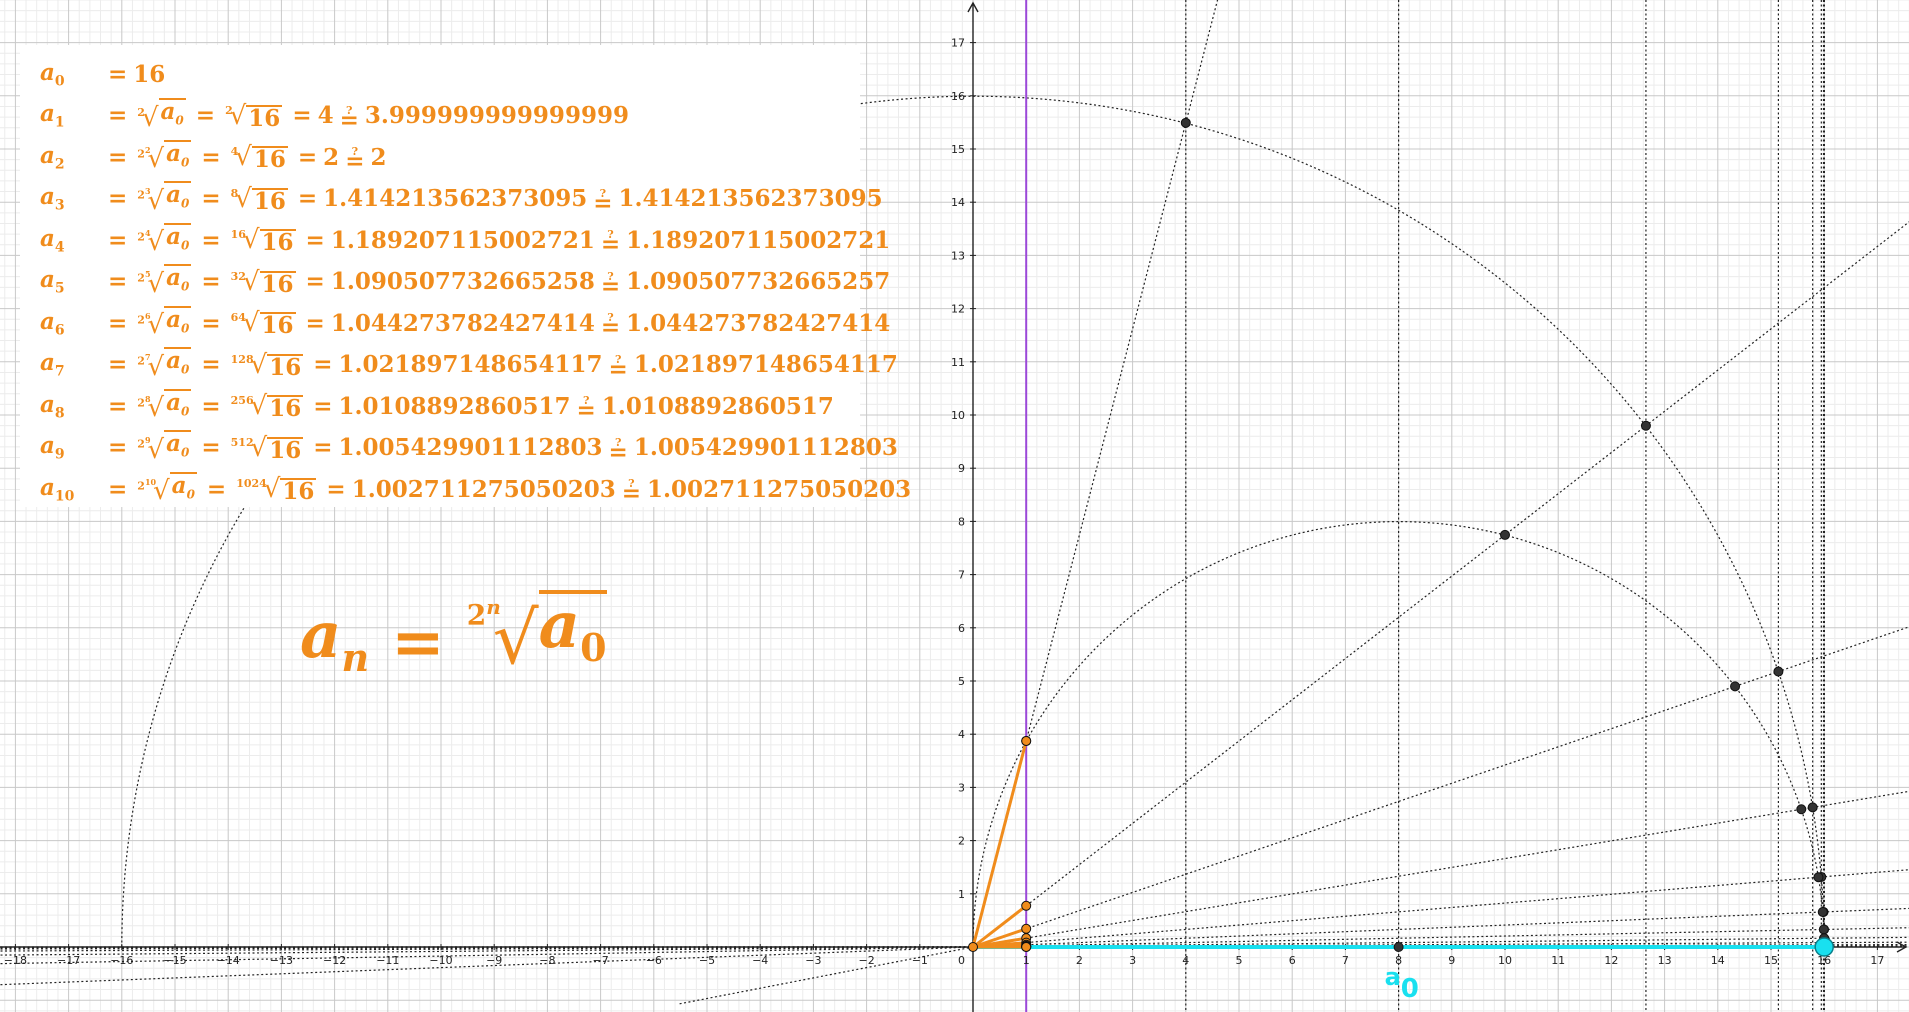 Image resolution: width=1909 pixels, height=1012 pixels. I want to click on y-tick-label: 17, so click(958, 43).